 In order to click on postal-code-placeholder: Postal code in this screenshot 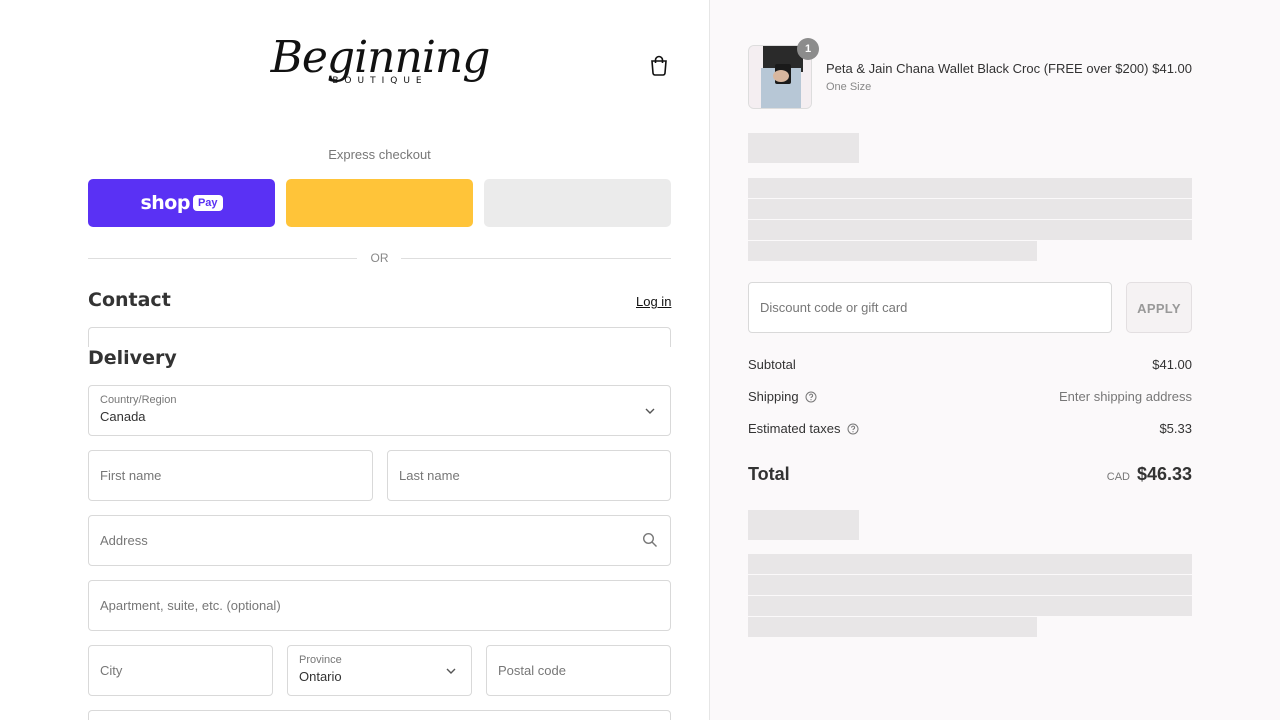, I will do `click(532, 670)`.